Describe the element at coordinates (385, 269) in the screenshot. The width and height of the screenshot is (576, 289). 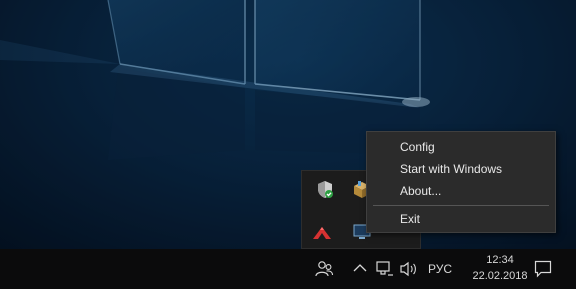
I see `network-icon` at that location.